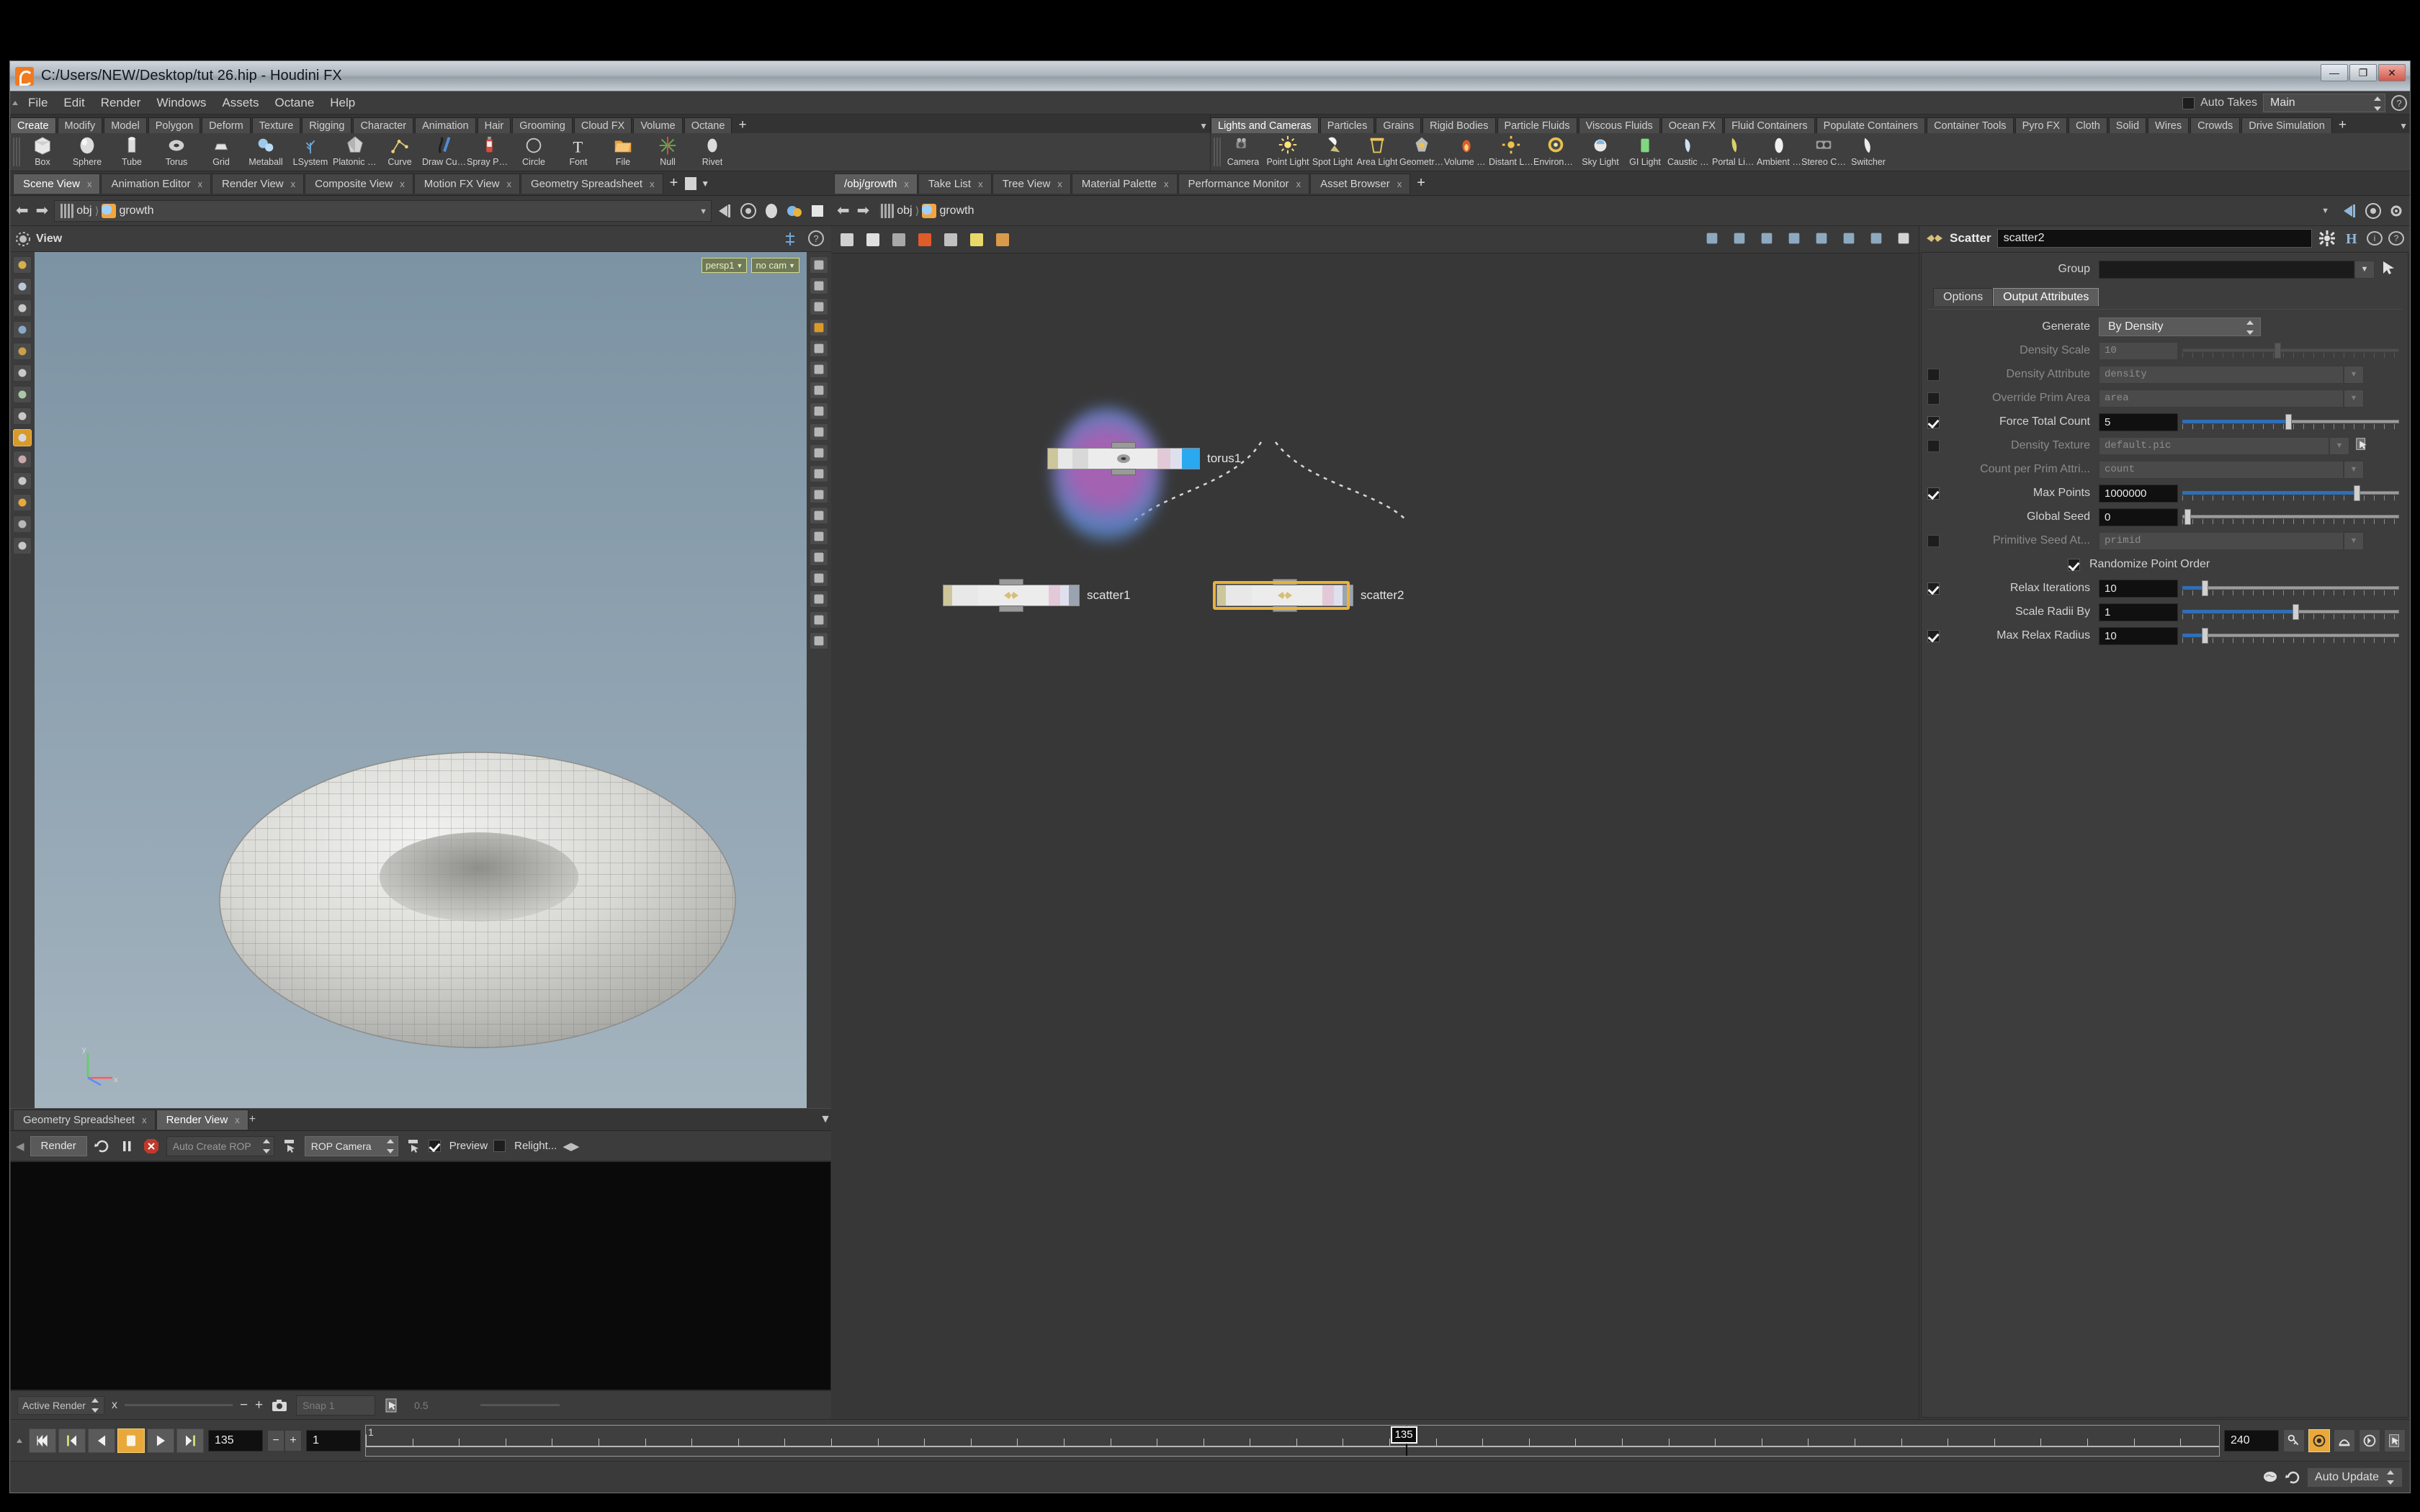 This screenshot has width=2420, height=1512. I want to click on list-layout-icon, so click(873, 239).